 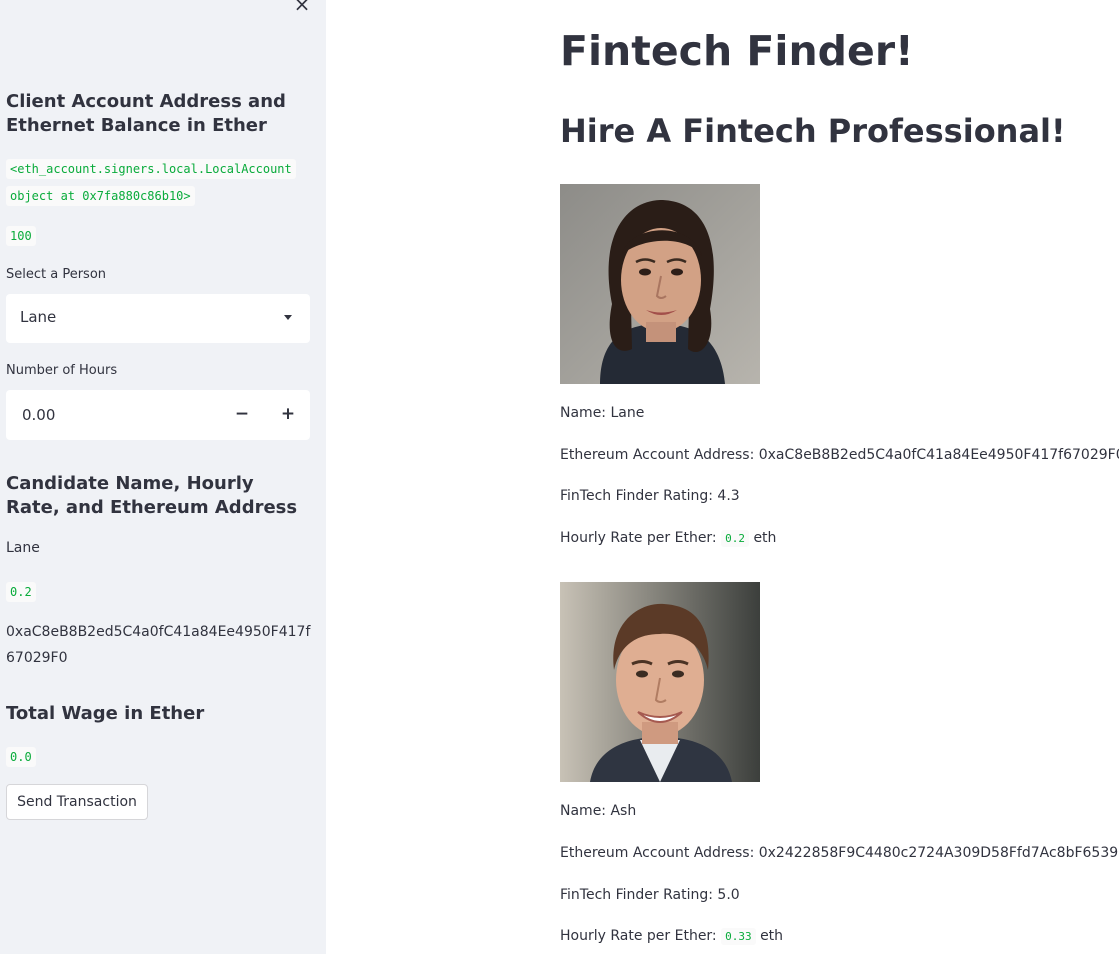 What do you see at coordinates (242, 415) in the screenshot?
I see `decrement-button: −` at bounding box center [242, 415].